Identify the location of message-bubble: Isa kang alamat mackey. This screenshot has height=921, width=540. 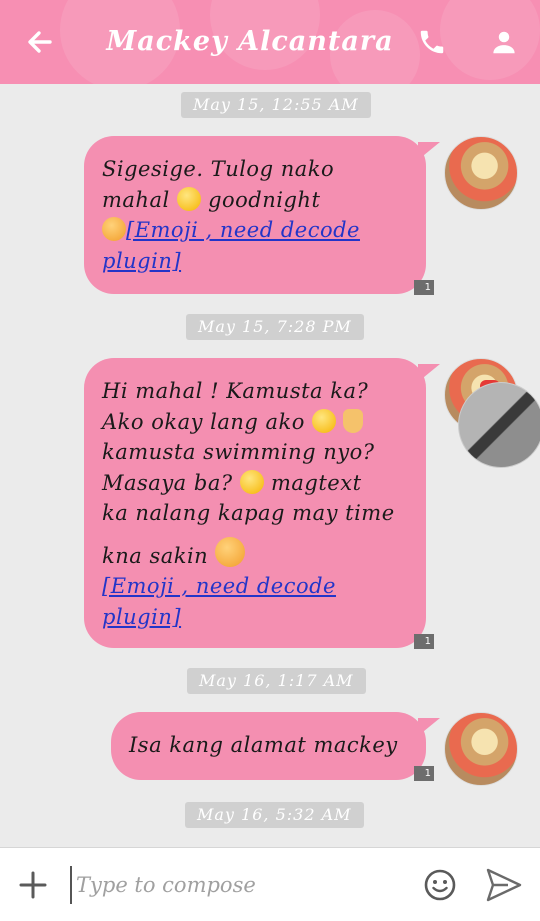
(275, 746).